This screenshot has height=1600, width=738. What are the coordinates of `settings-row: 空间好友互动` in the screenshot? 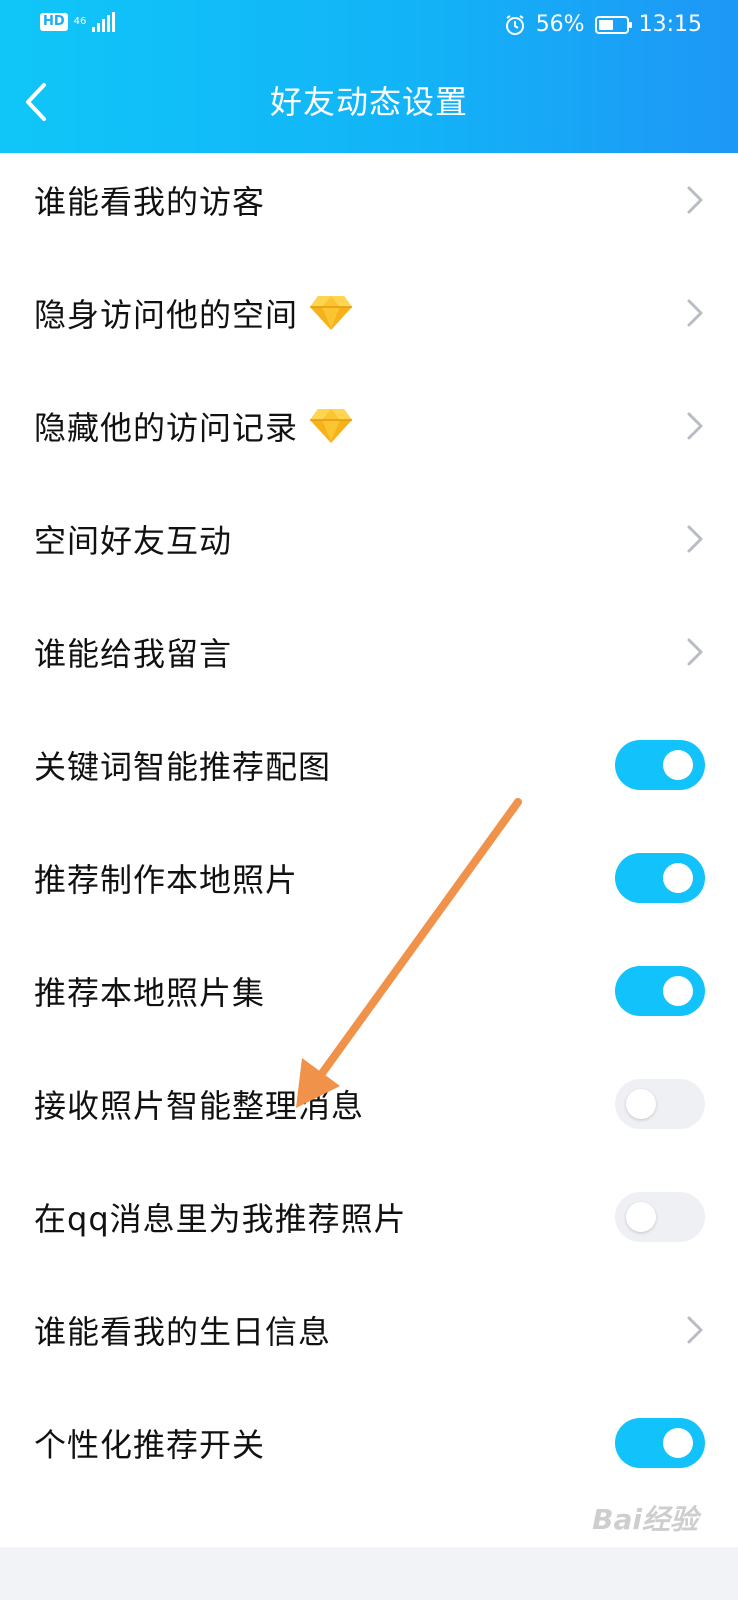 It's located at (369, 538).